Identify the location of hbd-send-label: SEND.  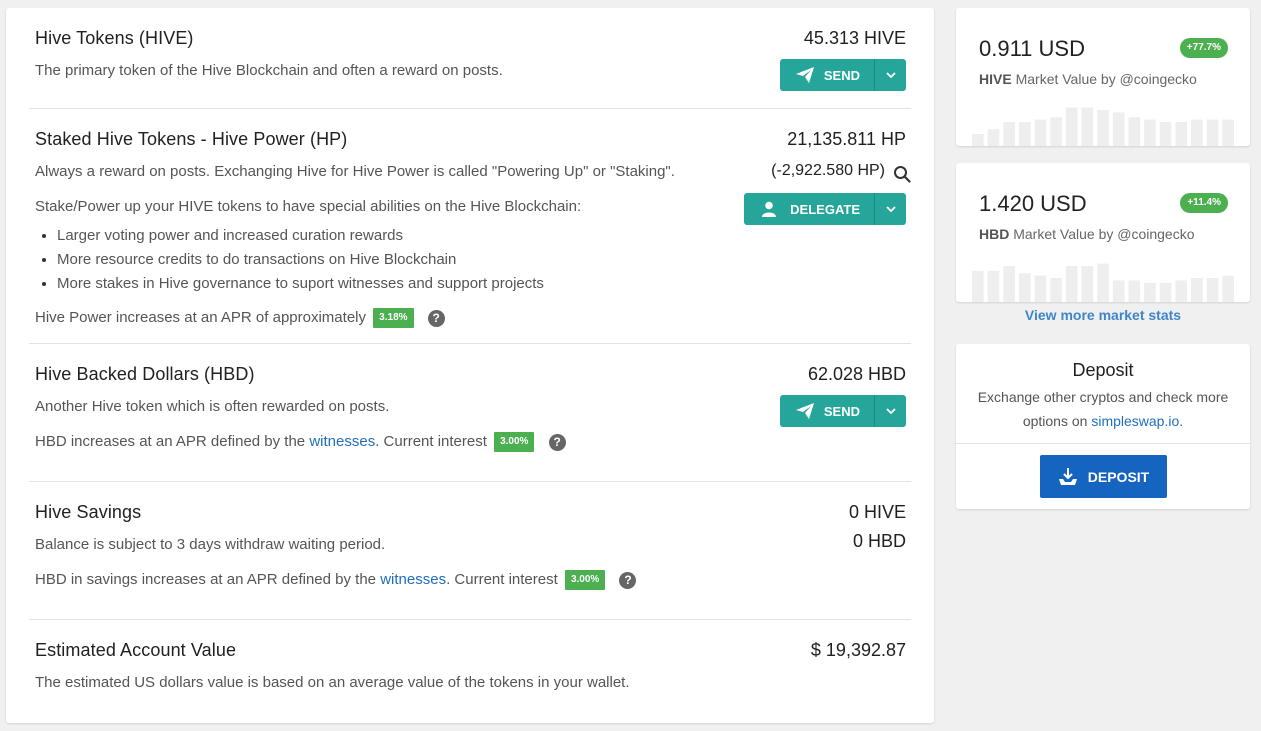
(841, 411).